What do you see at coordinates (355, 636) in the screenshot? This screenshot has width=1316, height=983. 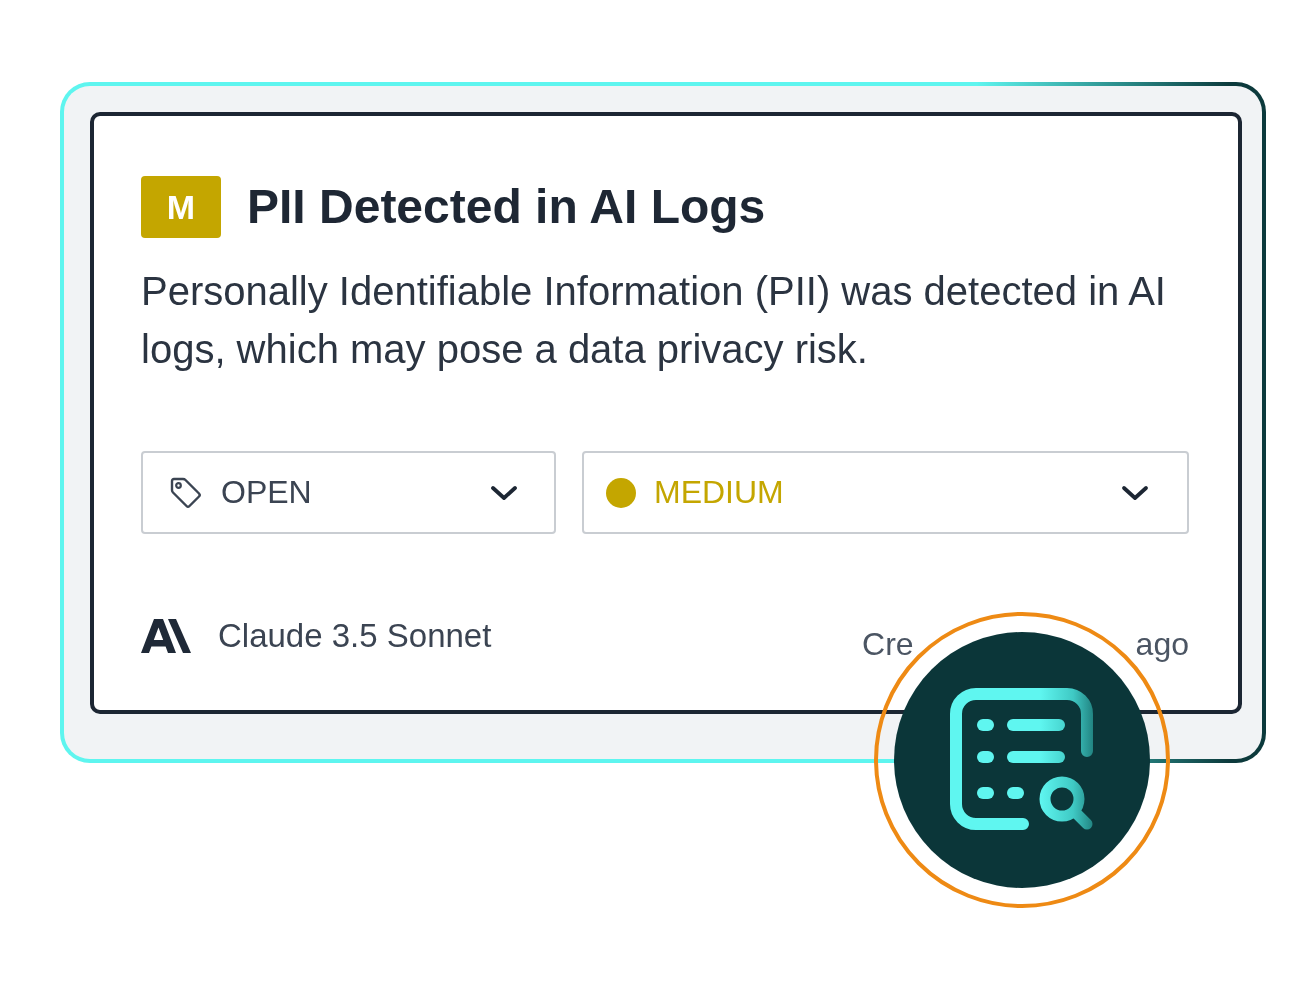 I see `model-name: Claude 3.5 Sonnet` at bounding box center [355, 636].